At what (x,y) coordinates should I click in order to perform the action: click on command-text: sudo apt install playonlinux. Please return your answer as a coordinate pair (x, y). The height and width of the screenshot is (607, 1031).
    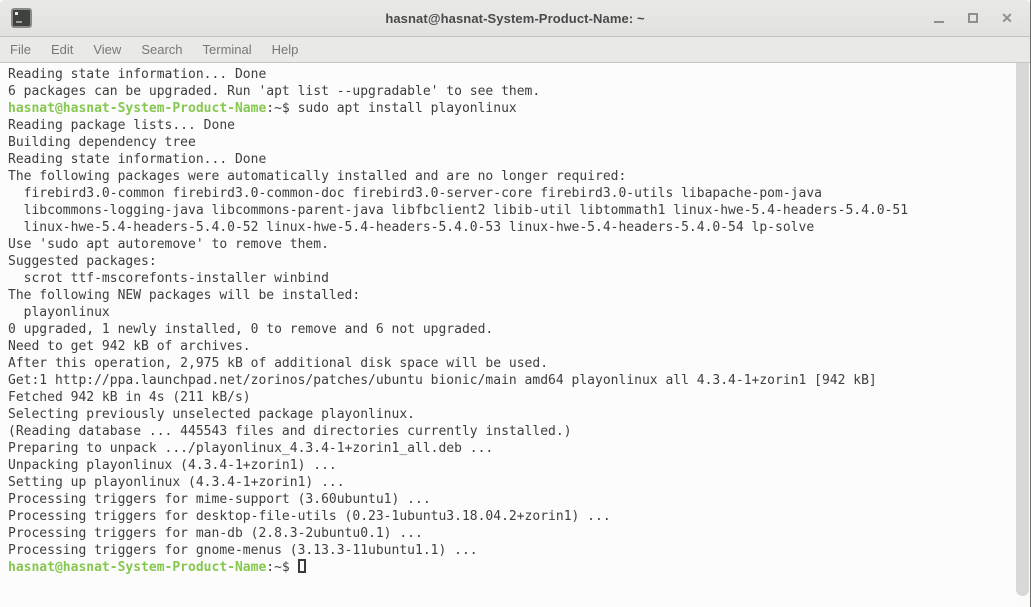
    Looking at the image, I should click on (407, 108).